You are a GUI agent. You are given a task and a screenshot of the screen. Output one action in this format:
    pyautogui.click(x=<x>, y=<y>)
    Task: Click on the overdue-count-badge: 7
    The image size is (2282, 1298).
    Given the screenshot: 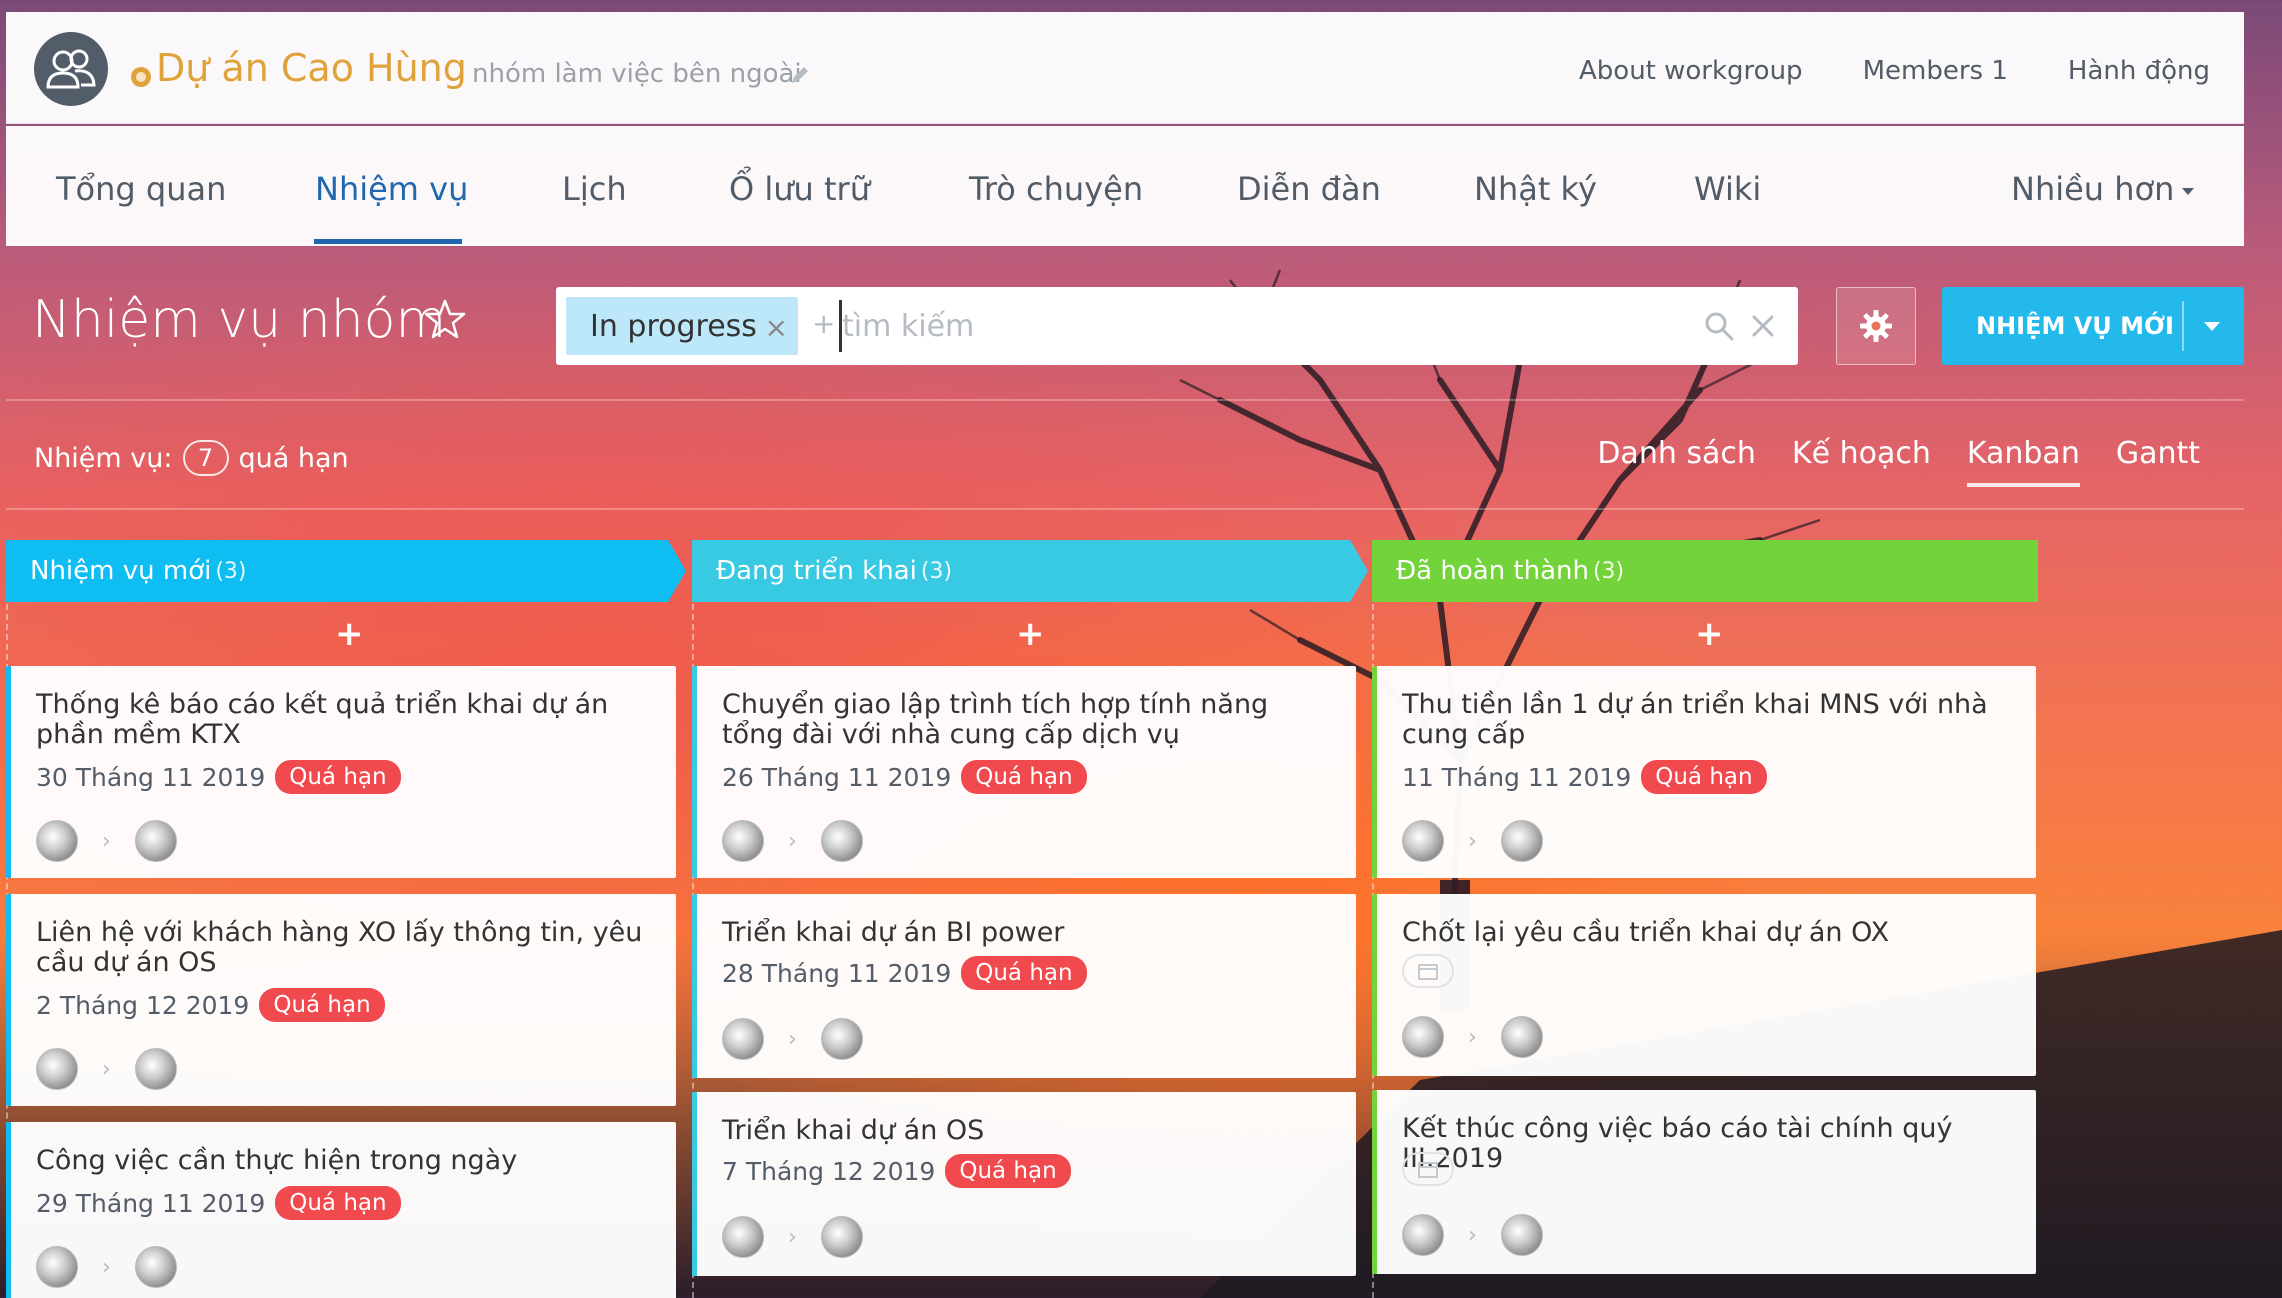 What is the action you would take?
    pyautogui.click(x=205, y=458)
    